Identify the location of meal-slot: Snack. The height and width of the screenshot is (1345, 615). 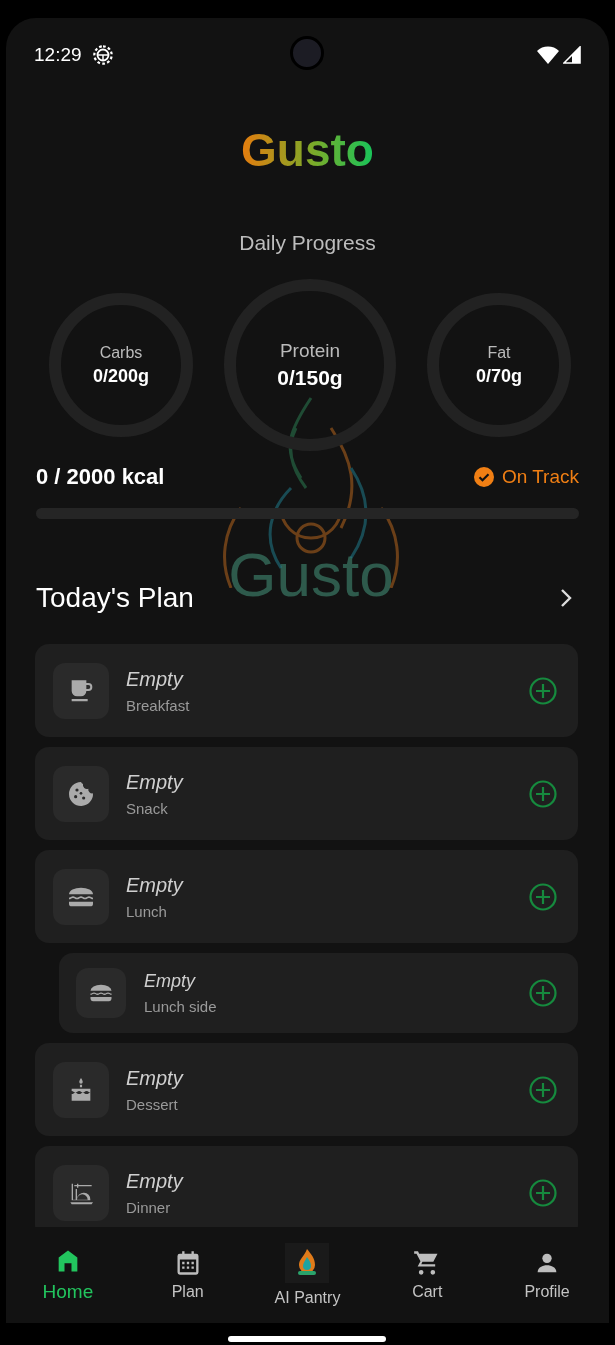
(318, 808).